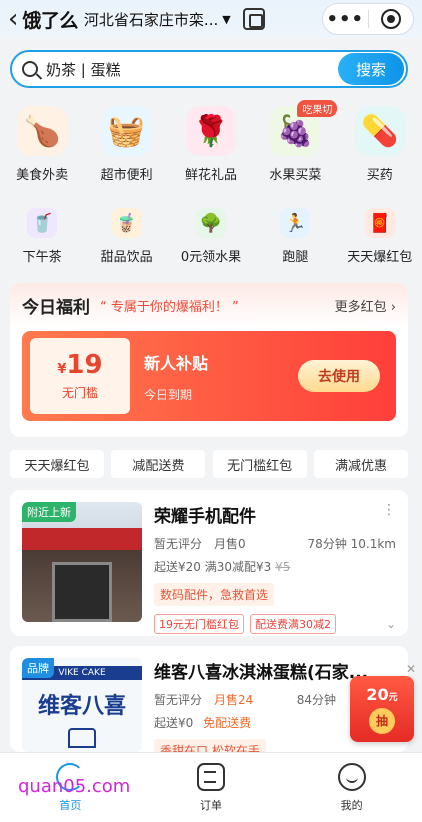 Image resolution: width=422 pixels, height=822 pixels. Describe the element at coordinates (42, 257) in the screenshot. I see `category-label: 下午茶` at that location.